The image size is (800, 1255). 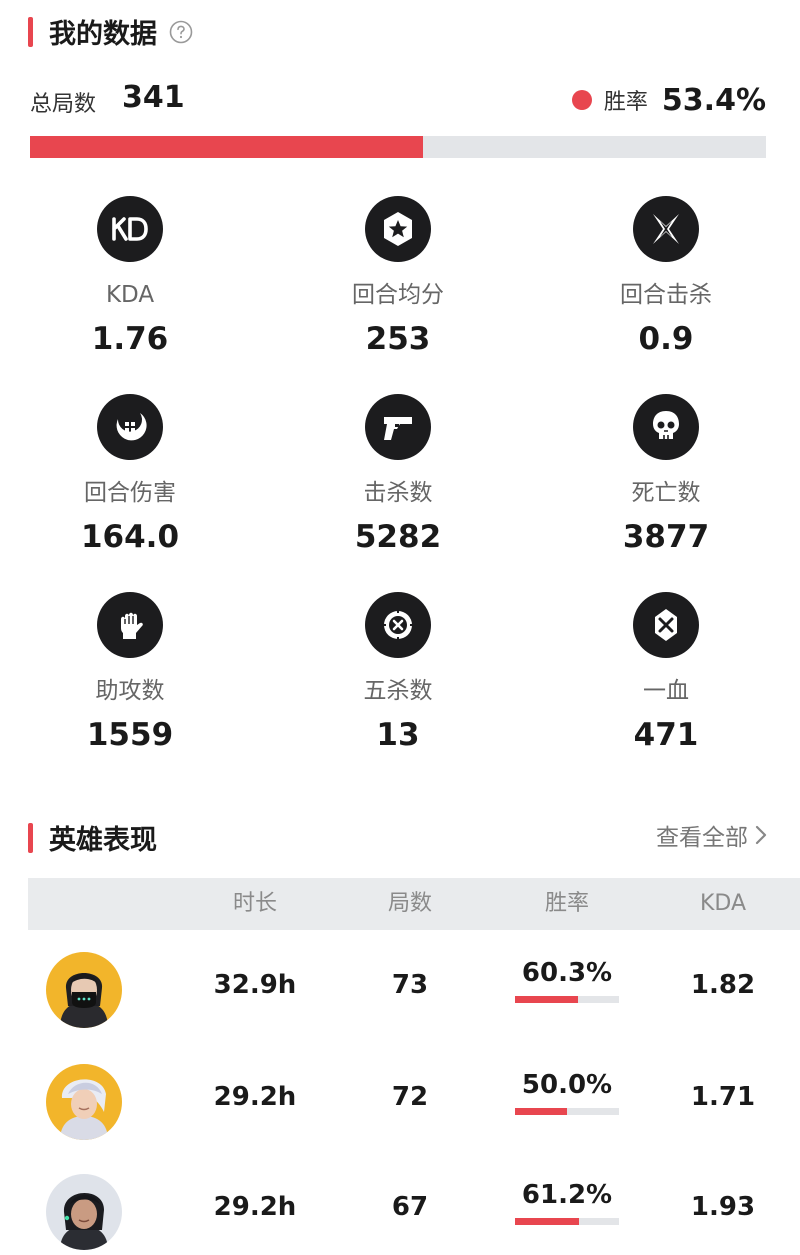 I want to click on crossed-blades-icon, so click(x=666, y=229).